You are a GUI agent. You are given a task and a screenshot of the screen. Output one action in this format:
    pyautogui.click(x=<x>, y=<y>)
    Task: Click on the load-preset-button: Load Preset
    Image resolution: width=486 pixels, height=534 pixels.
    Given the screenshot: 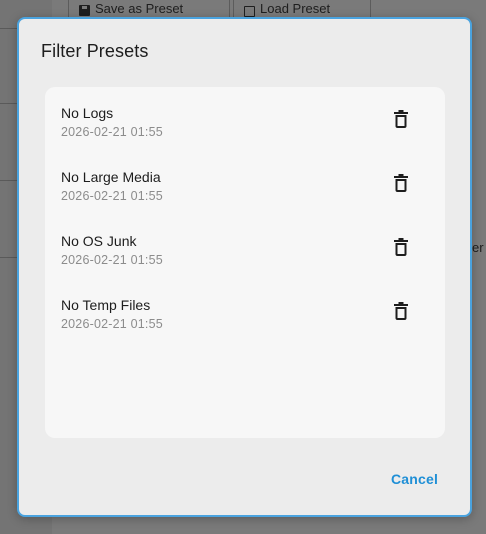 What is the action you would take?
    pyautogui.click(x=302, y=8)
    